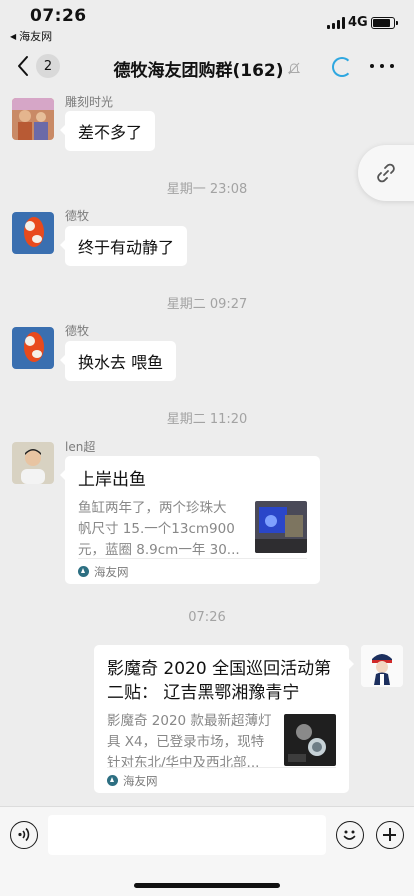  I want to click on timestamp-label: 星期二 11:20, so click(207, 419).